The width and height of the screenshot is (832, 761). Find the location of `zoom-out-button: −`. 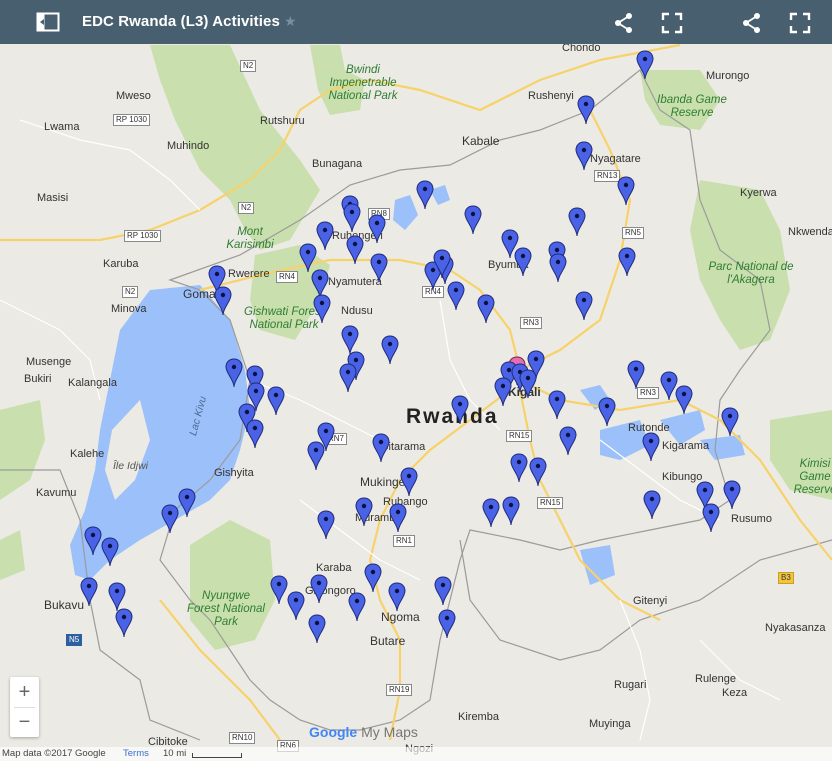

zoom-out-button: − is located at coordinates (24, 722).